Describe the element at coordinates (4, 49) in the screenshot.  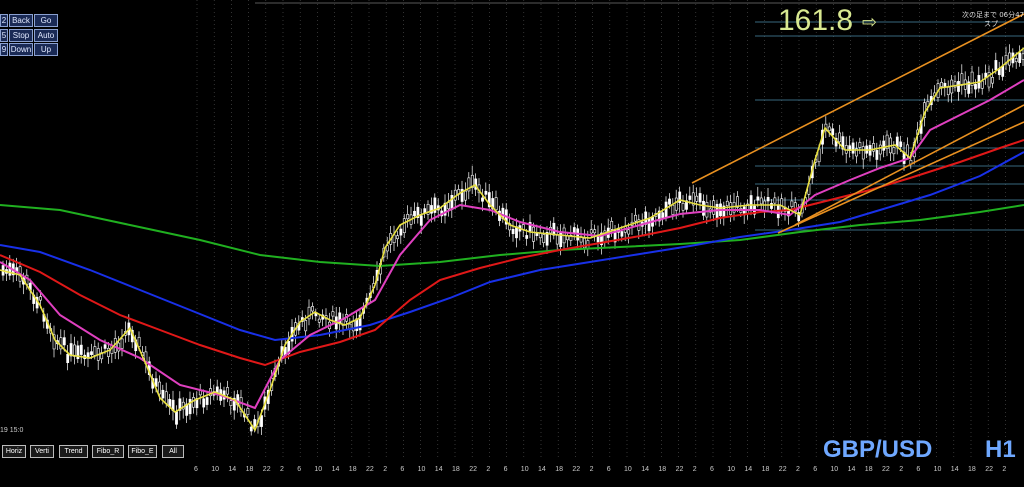
I see `side-button-3: 9` at that location.